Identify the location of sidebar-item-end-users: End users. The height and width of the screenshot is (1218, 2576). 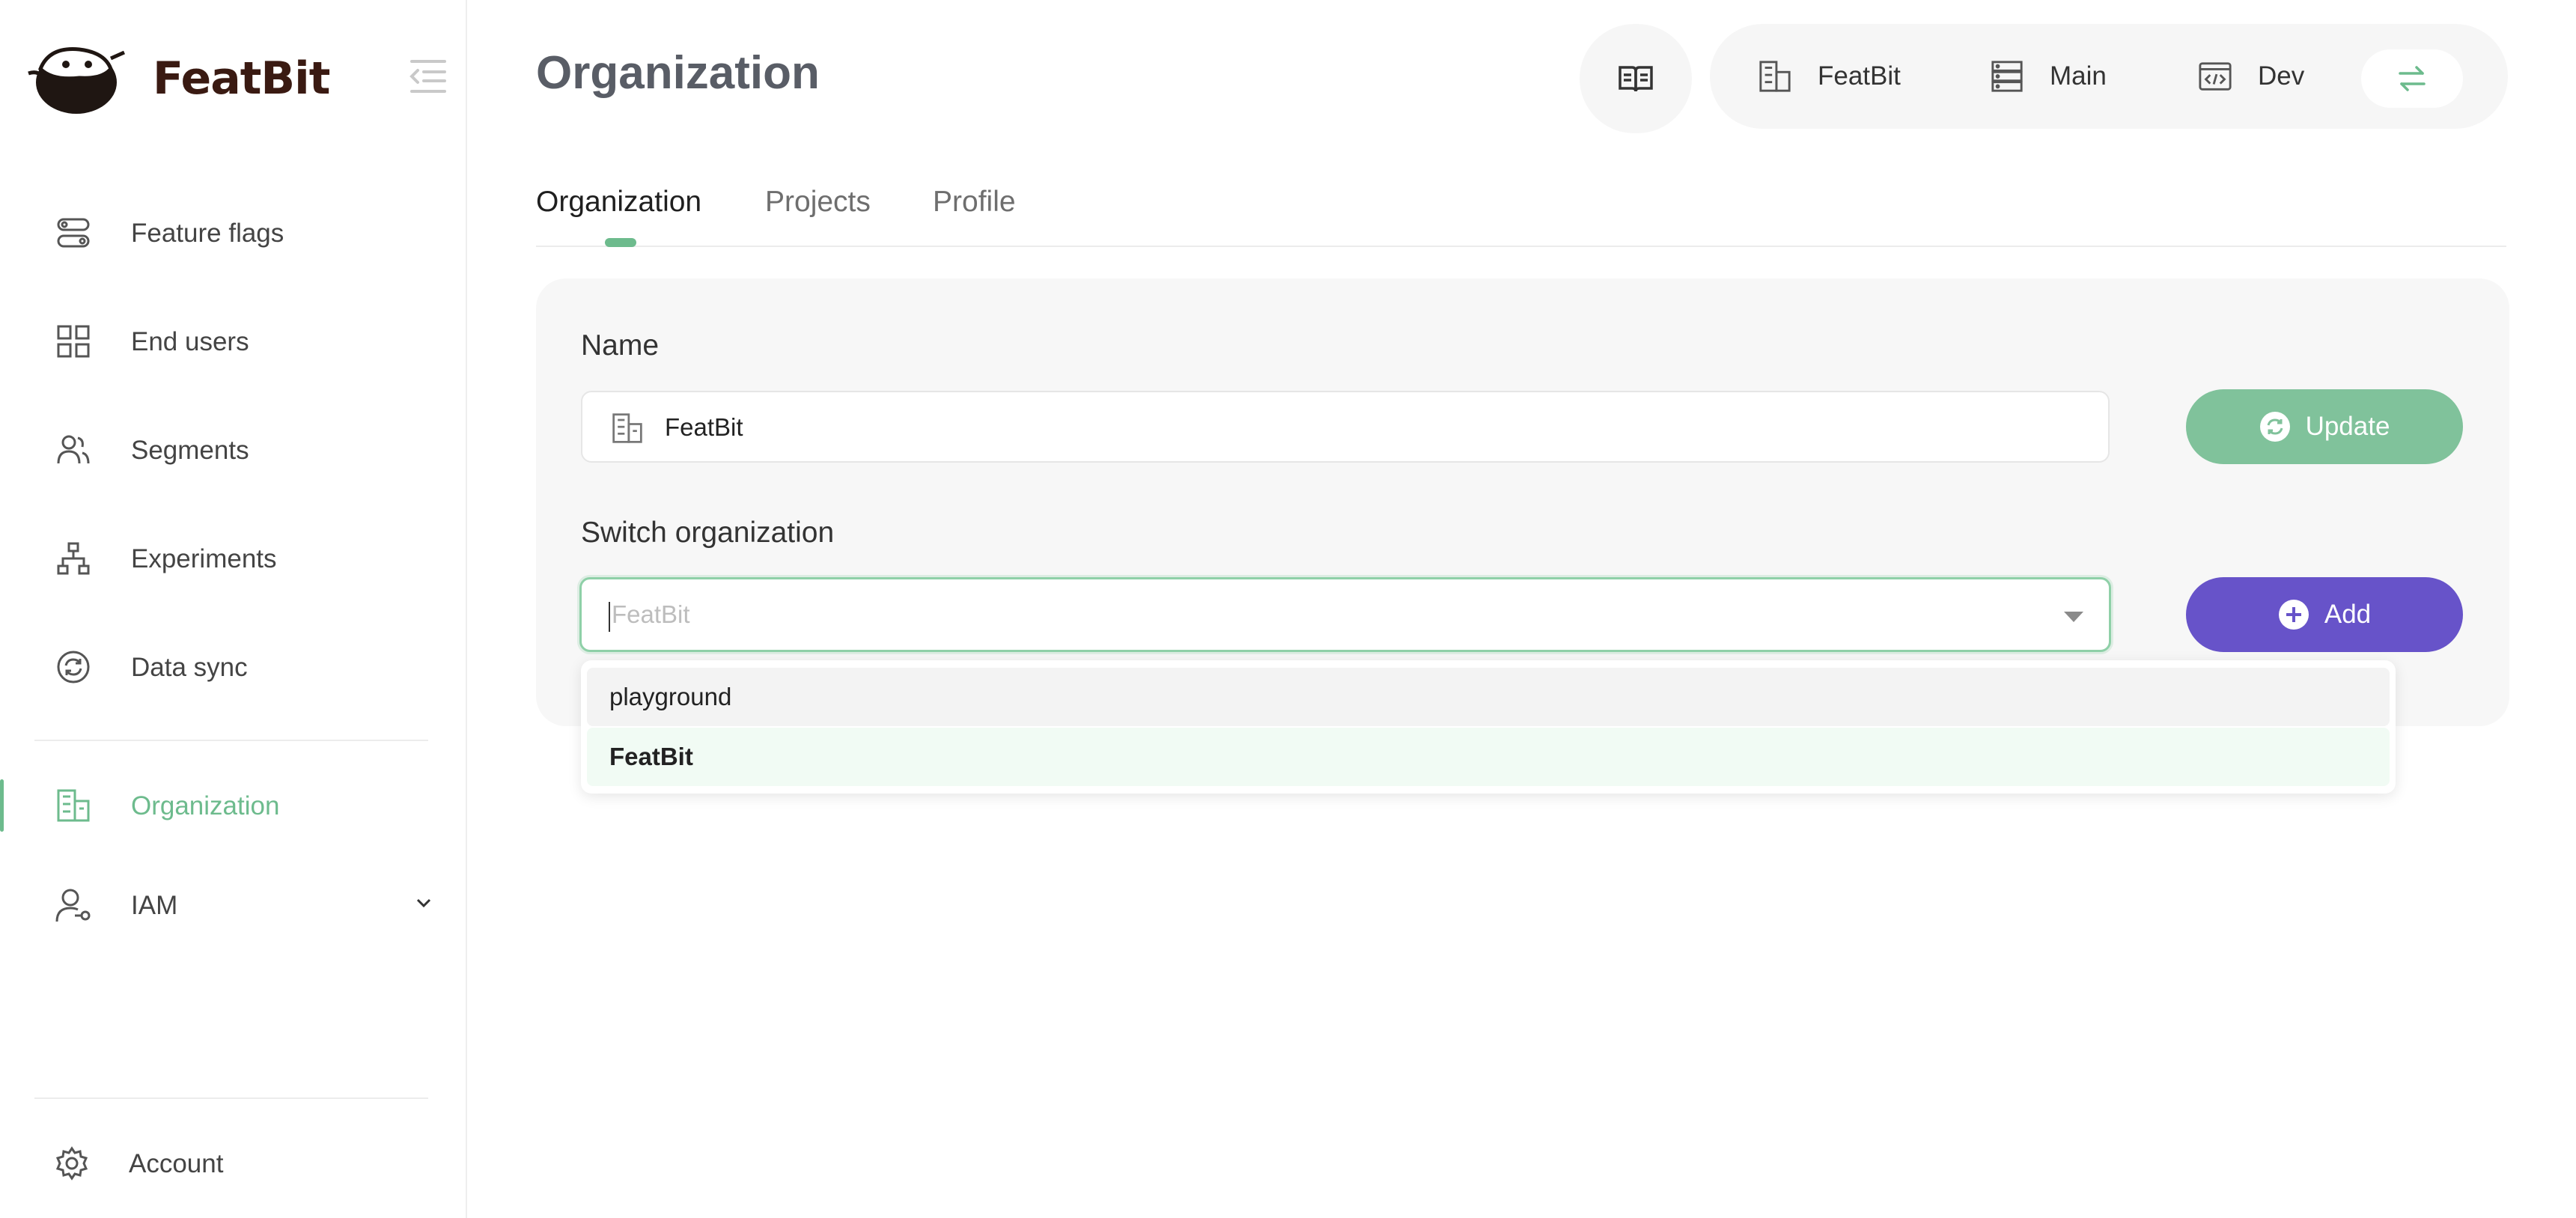
(233, 341).